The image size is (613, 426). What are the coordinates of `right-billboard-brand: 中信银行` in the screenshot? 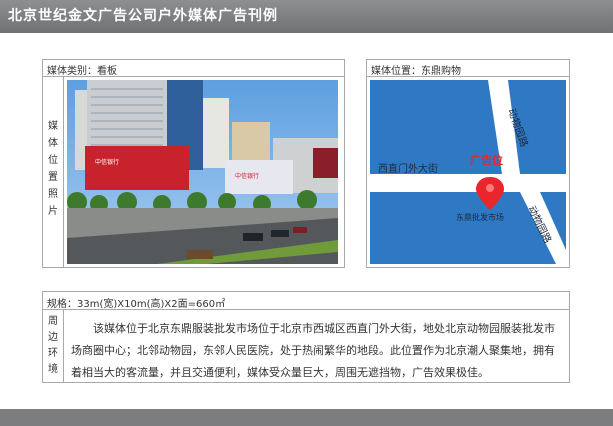 It's located at (247, 176).